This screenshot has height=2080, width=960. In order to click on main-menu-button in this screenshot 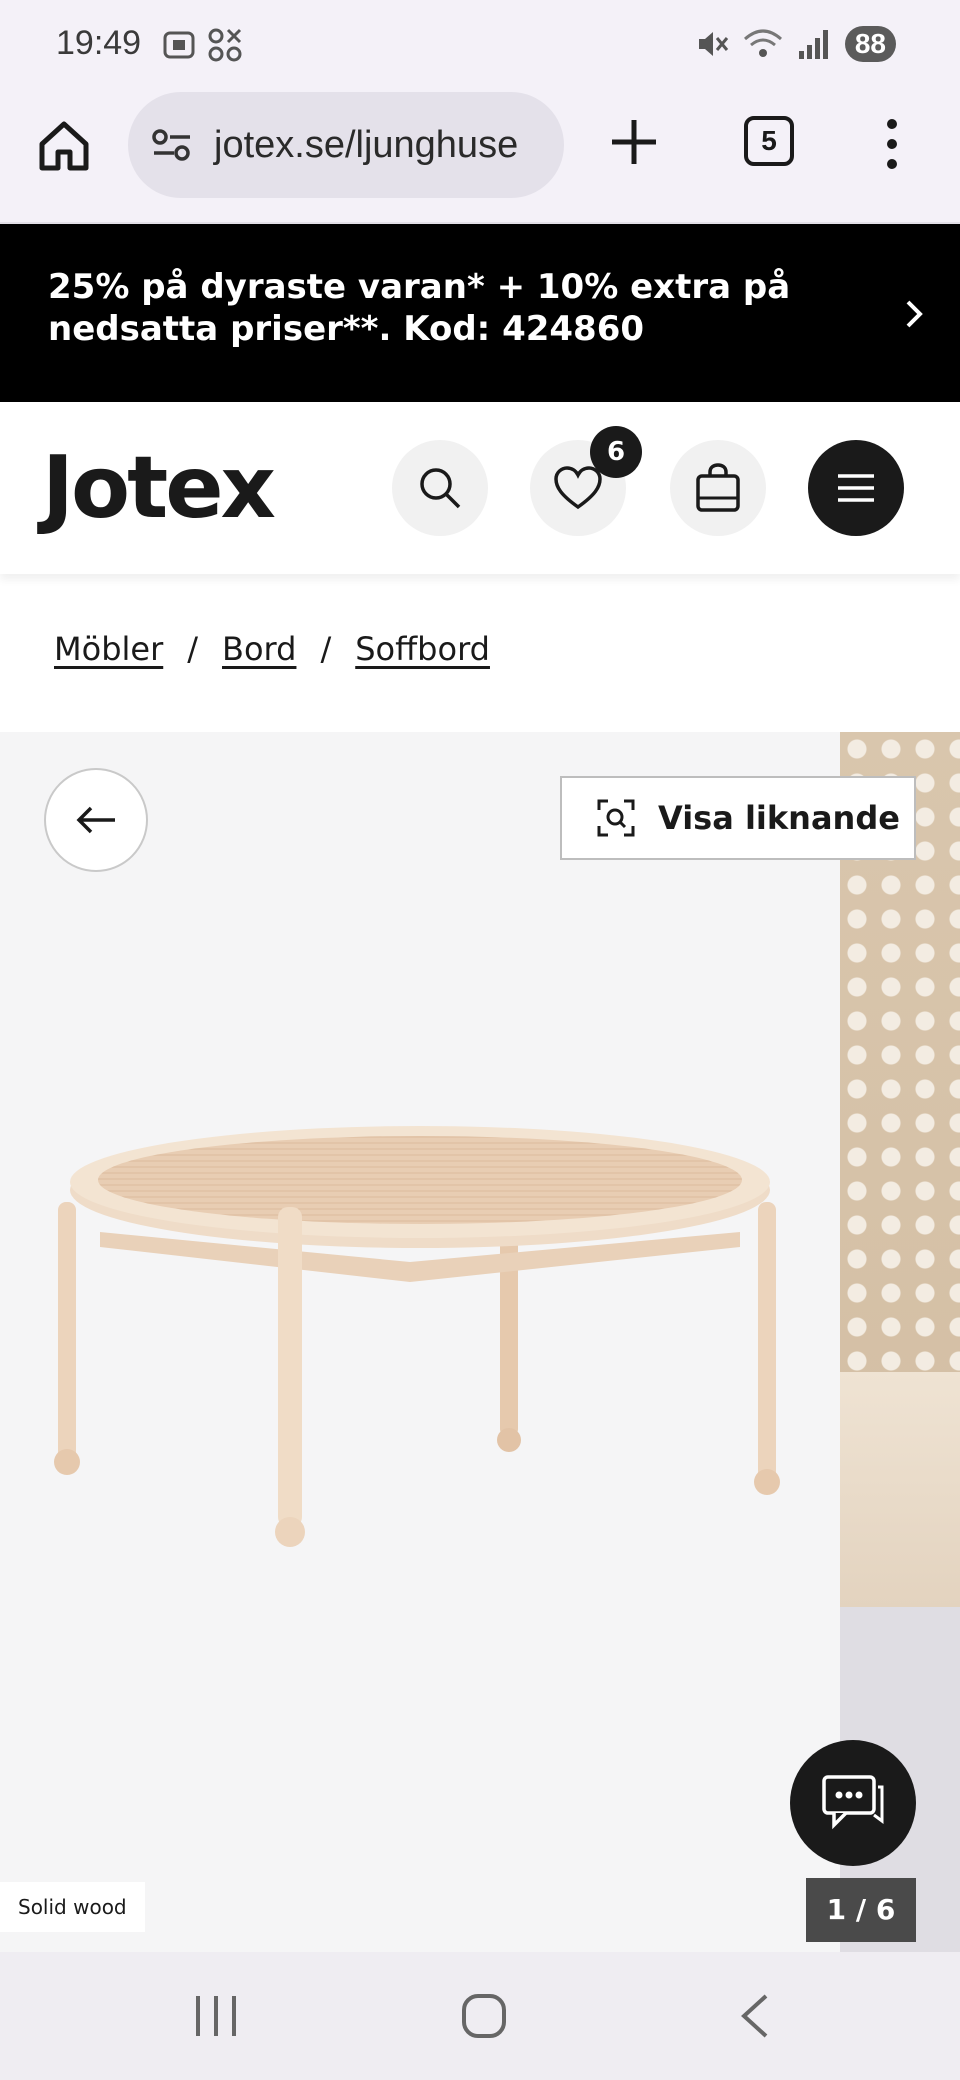, I will do `click(856, 488)`.